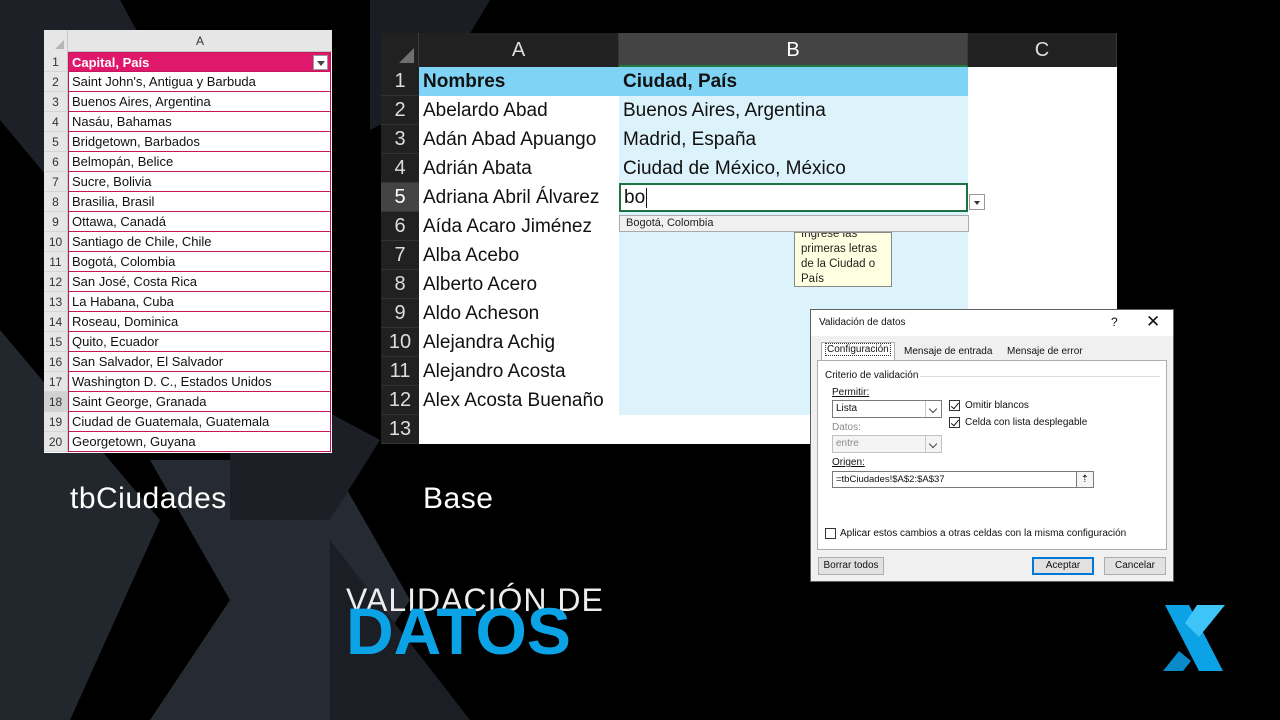  I want to click on table-cell: Quito, Ecuador, so click(199, 342).